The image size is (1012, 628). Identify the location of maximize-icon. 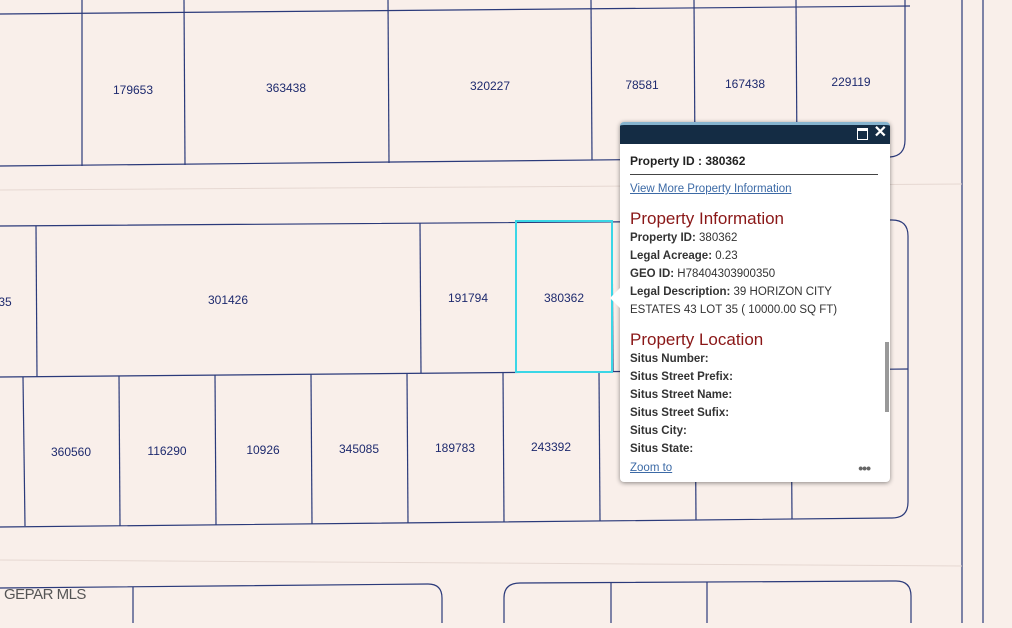
(862, 134).